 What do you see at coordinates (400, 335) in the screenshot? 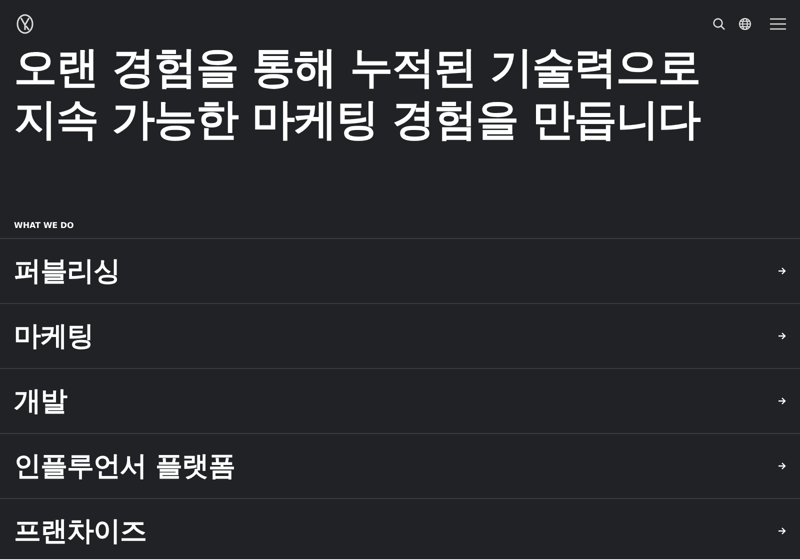
I see `service-link: 마케팅` at bounding box center [400, 335].